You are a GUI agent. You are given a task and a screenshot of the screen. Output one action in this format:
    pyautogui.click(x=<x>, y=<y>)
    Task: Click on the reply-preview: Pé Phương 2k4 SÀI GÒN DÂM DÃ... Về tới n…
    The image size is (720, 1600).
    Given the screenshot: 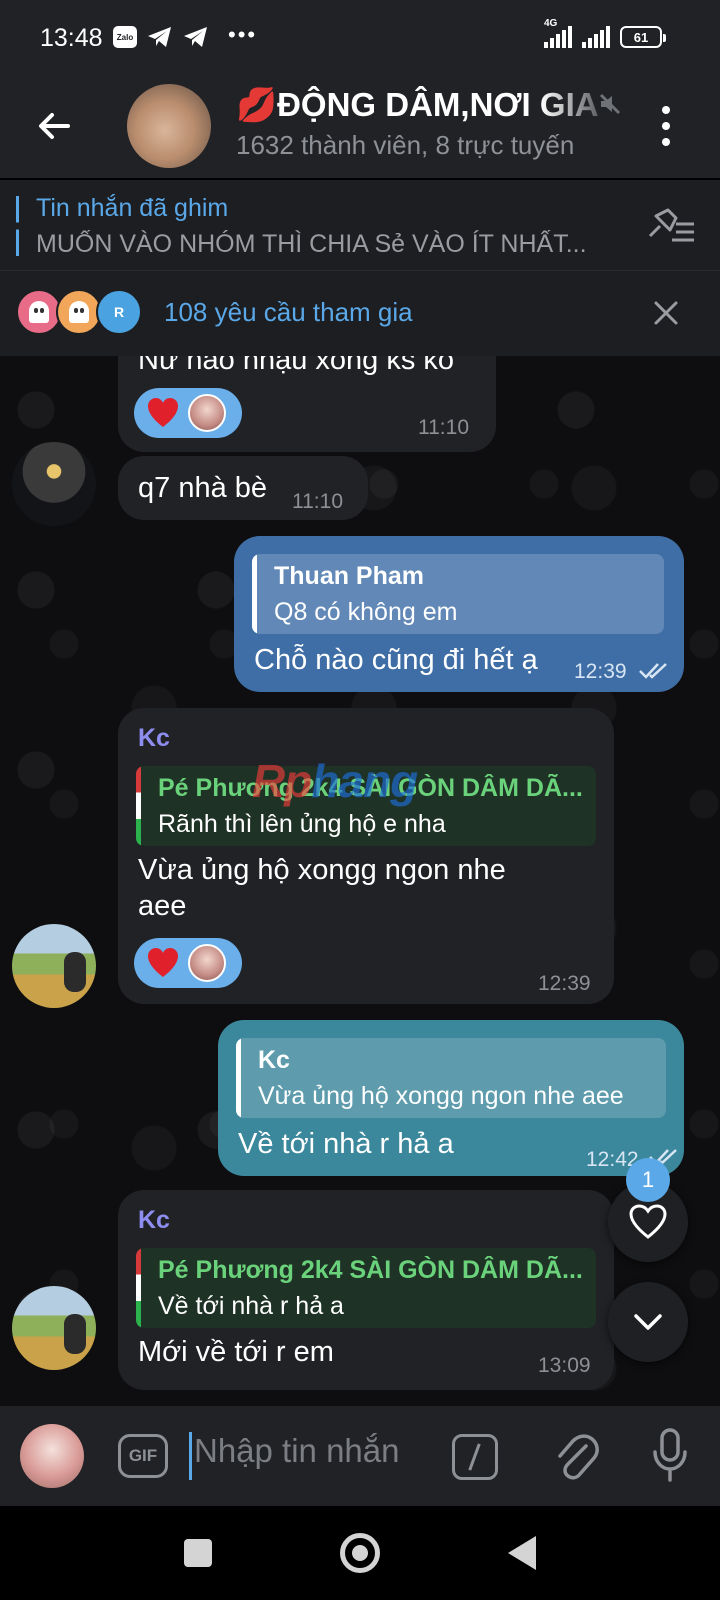 What is the action you would take?
    pyautogui.click(x=366, y=1288)
    